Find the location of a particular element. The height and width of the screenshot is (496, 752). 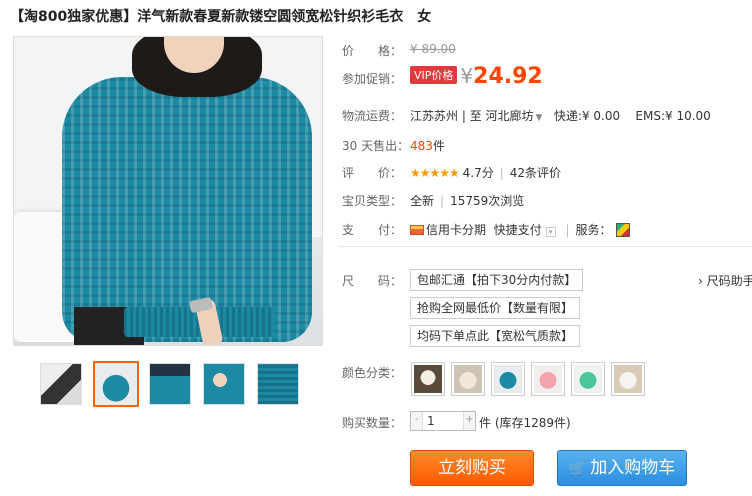

service-icon is located at coordinates (622, 230).